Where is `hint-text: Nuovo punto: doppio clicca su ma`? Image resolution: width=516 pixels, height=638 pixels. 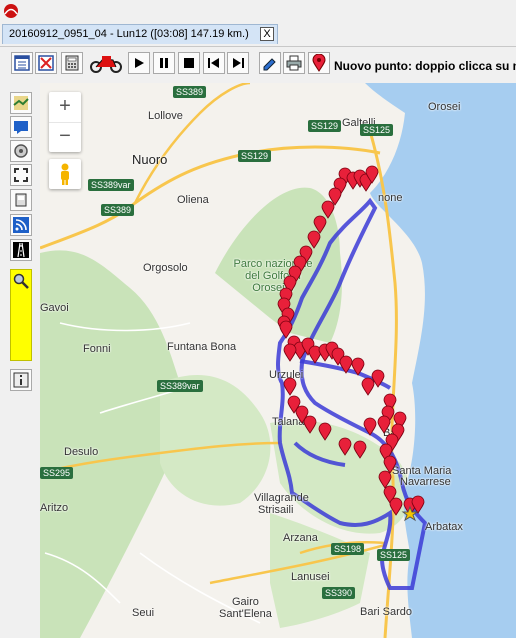
hint-text: Nuovo punto: doppio clicca su ma is located at coordinates (425, 66).